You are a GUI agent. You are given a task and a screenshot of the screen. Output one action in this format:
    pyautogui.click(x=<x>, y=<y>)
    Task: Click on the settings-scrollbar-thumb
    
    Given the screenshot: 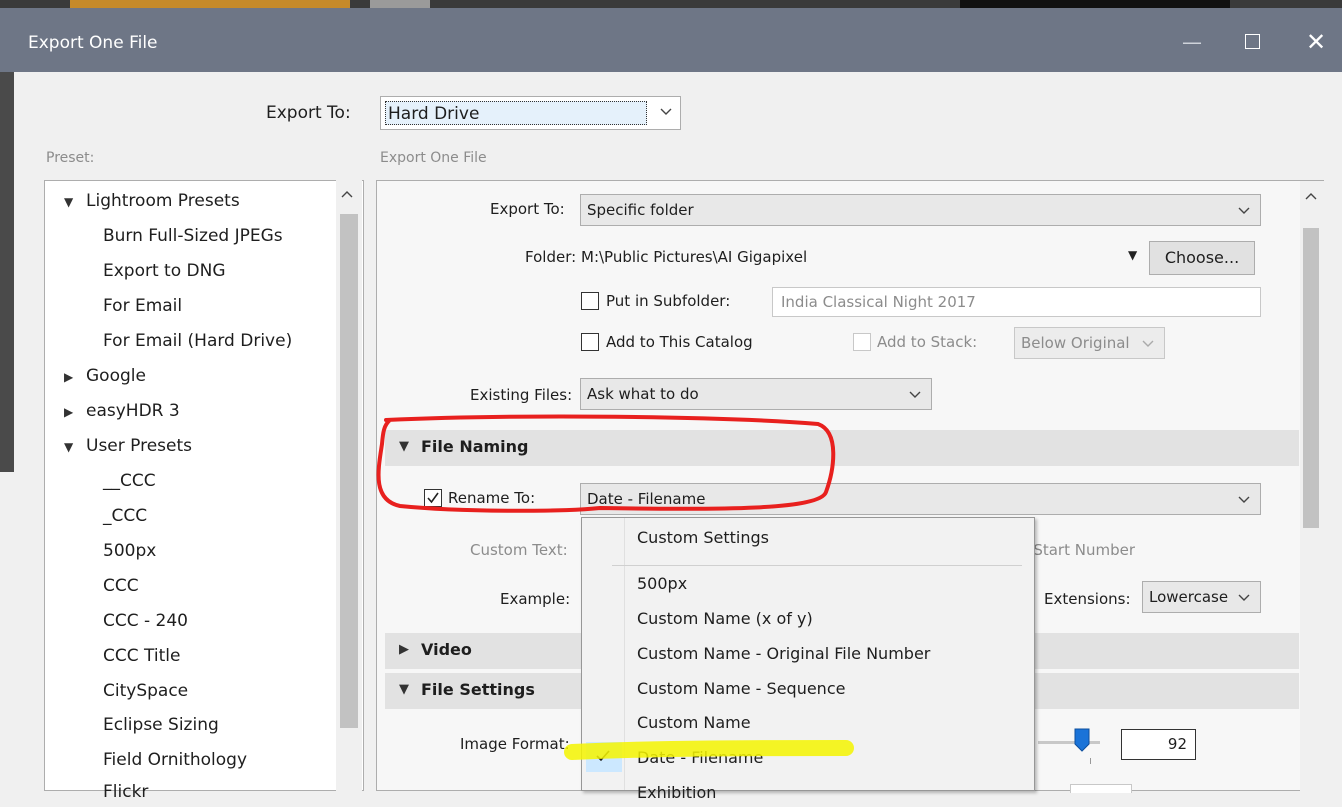 What is the action you would take?
    pyautogui.click(x=1311, y=378)
    